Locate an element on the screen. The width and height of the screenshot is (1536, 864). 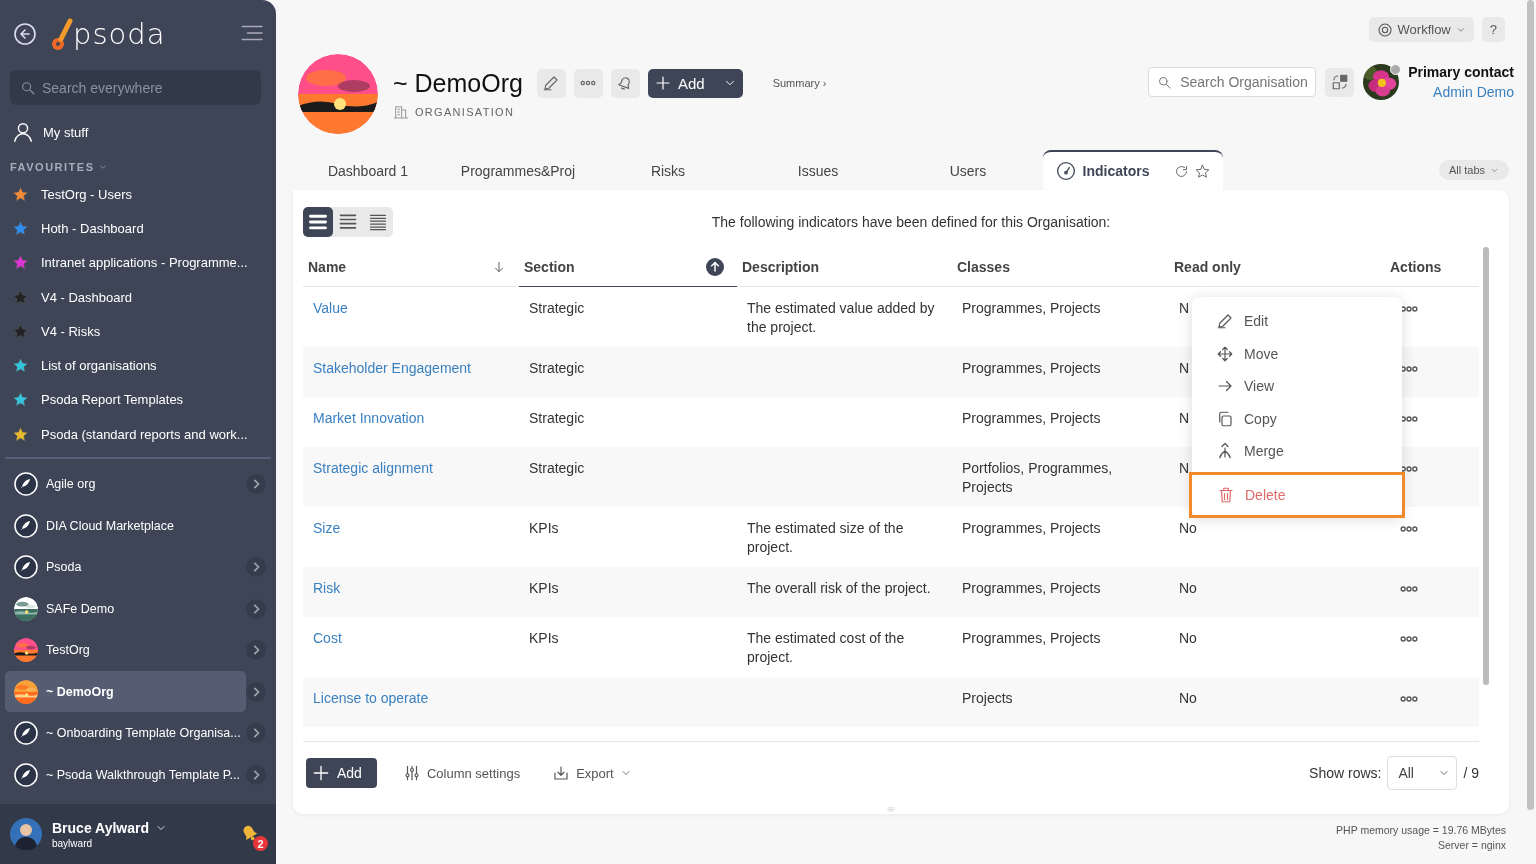
rows-select: All is located at coordinates (1422, 773).